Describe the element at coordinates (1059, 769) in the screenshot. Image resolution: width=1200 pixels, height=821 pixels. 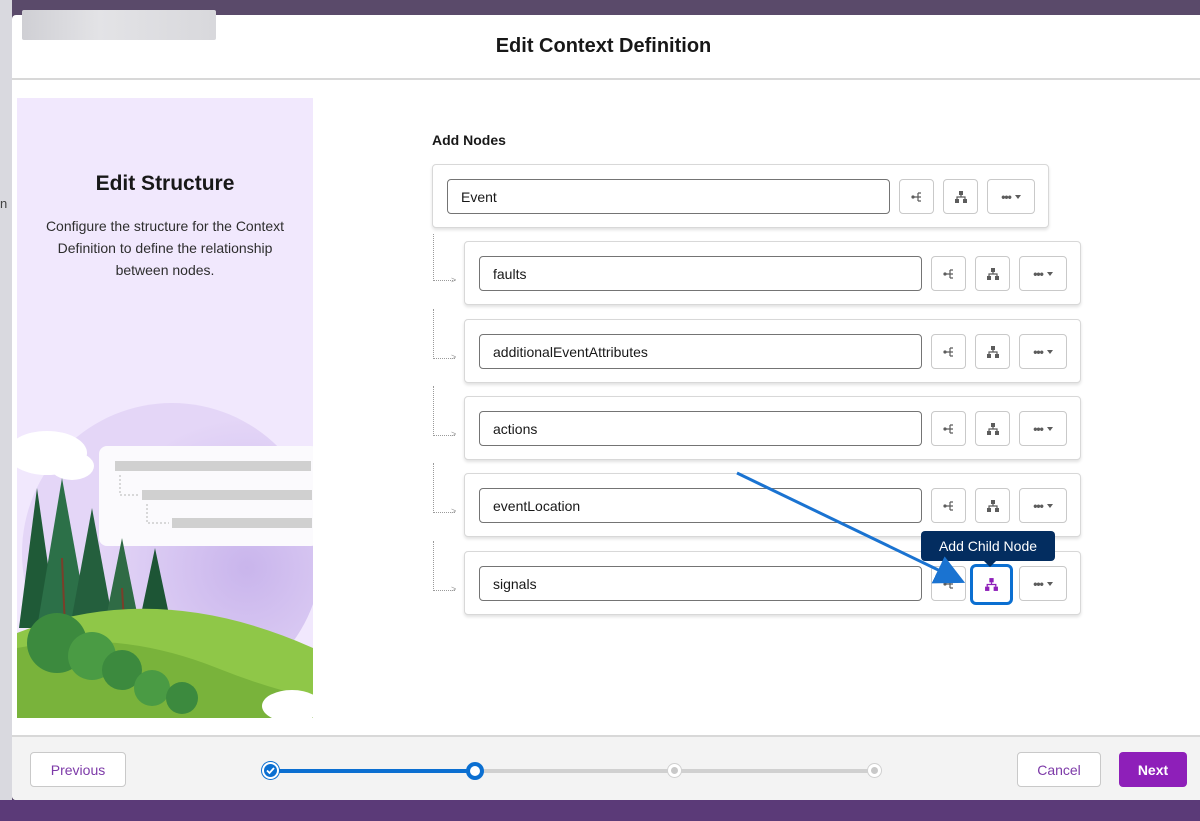
I see `cancel-button: Cancel` at that location.